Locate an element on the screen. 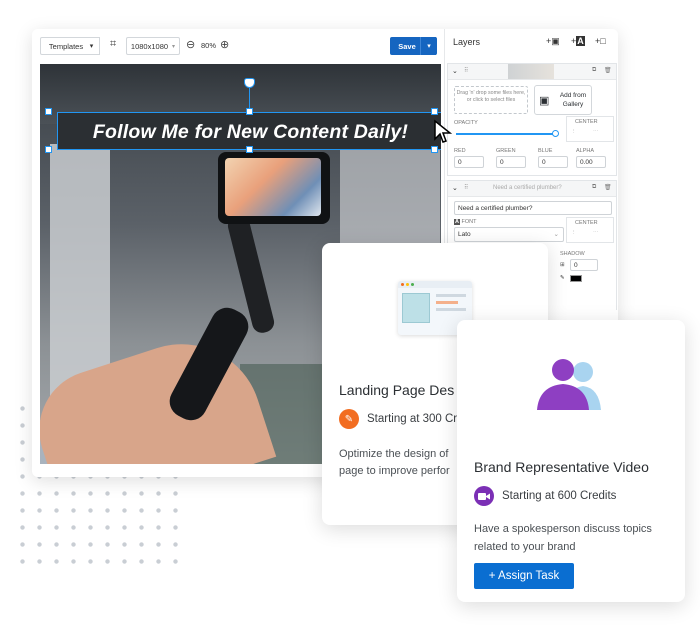 The image size is (700, 630). crop-icon: ⌗ is located at coordinates (113, 44).